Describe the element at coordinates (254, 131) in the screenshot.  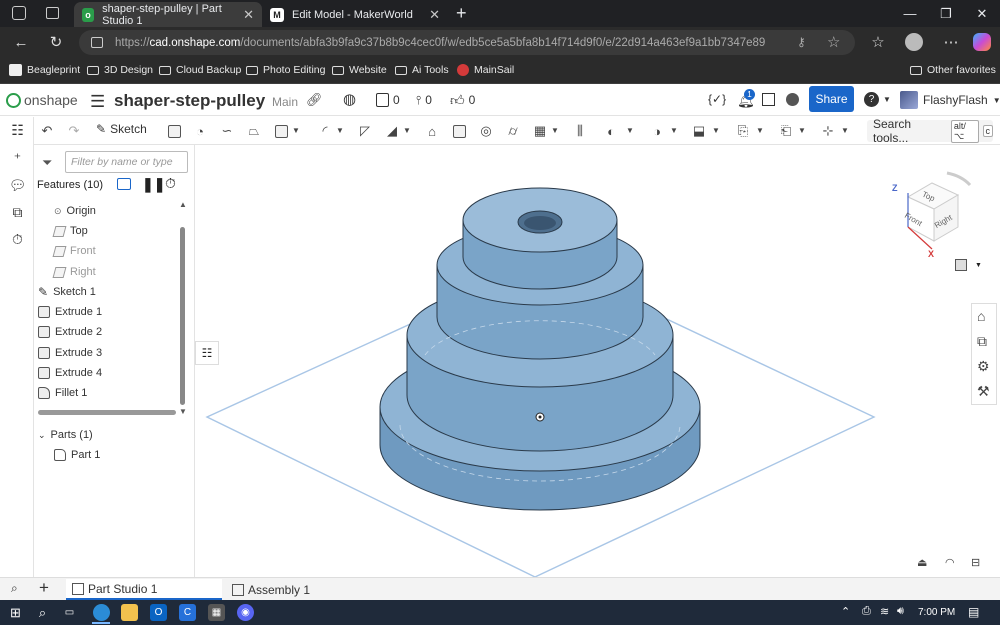
I see `loft-icon: ⏢` at that location.